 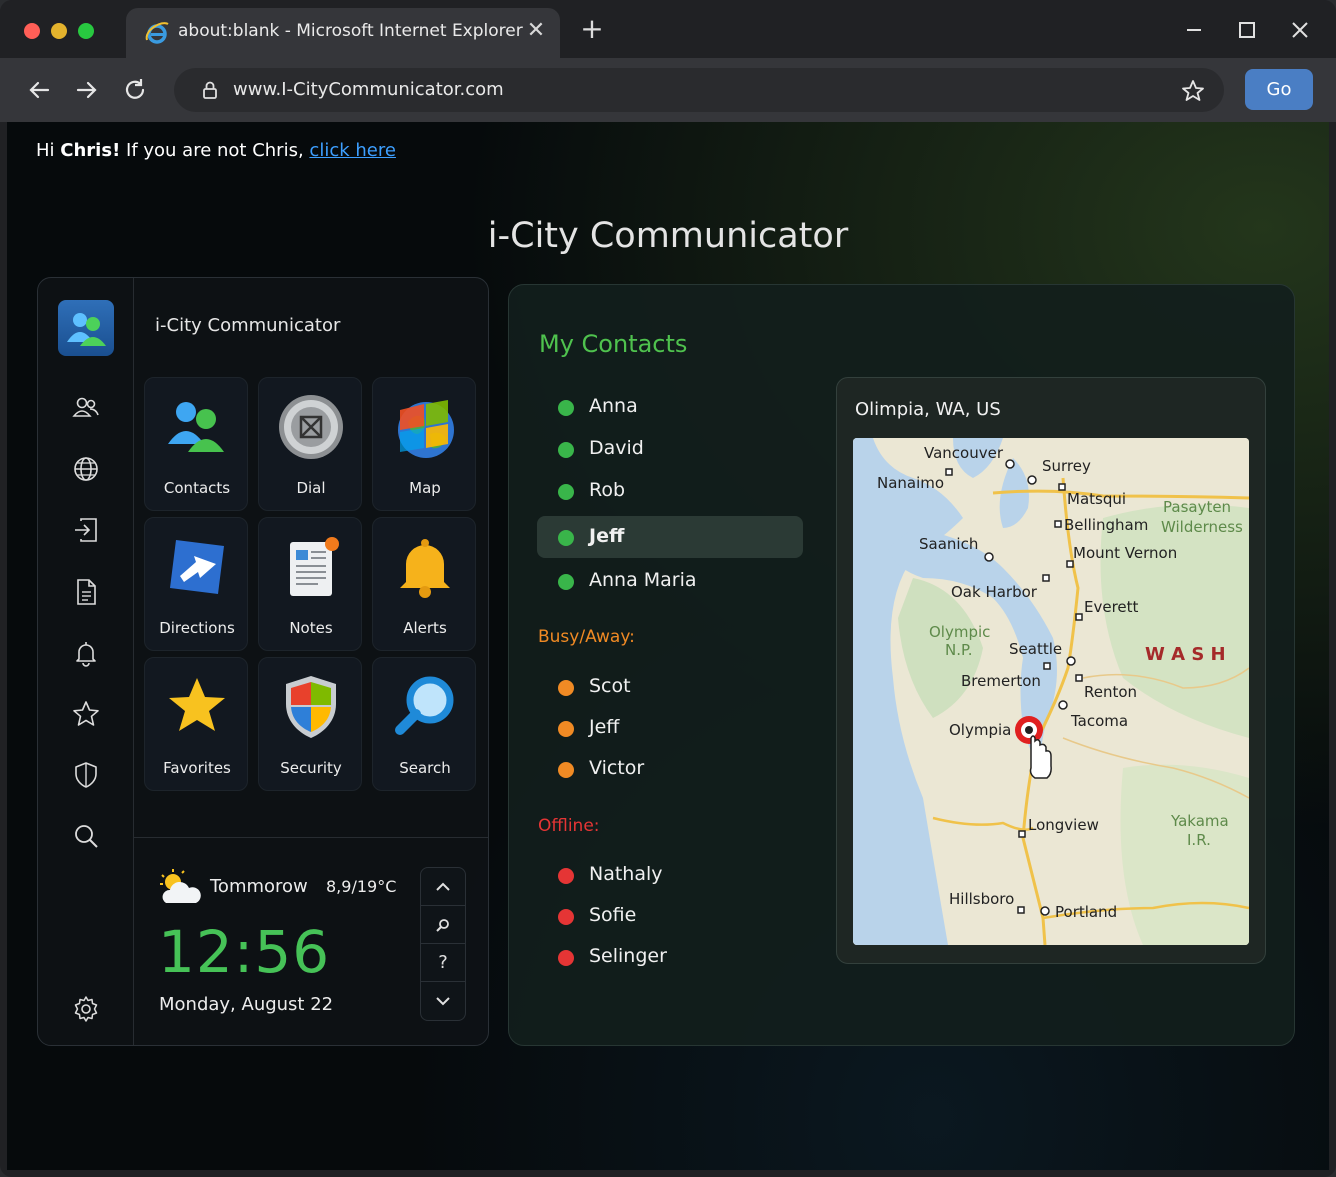 What do you see at coordinates (959, 632) in the screenshot?
I see `map-label: Olympic` at bounding box center [959, 632].